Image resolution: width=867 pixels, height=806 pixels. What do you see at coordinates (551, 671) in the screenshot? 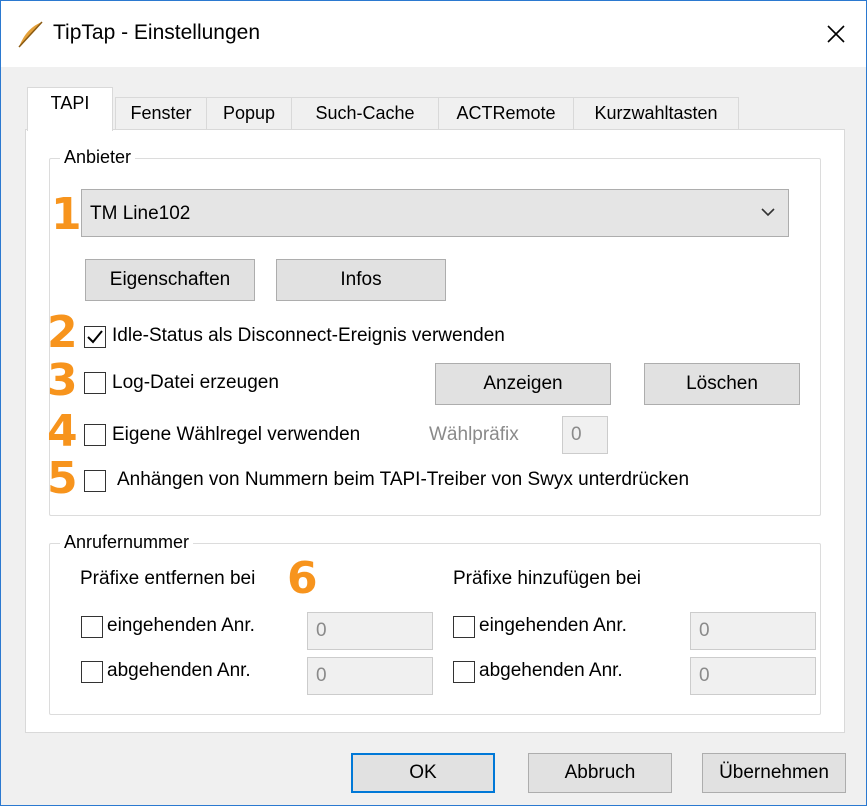
I see `add-outgoing-label: abgehenden Anr.` at bounding box center [551, 671].